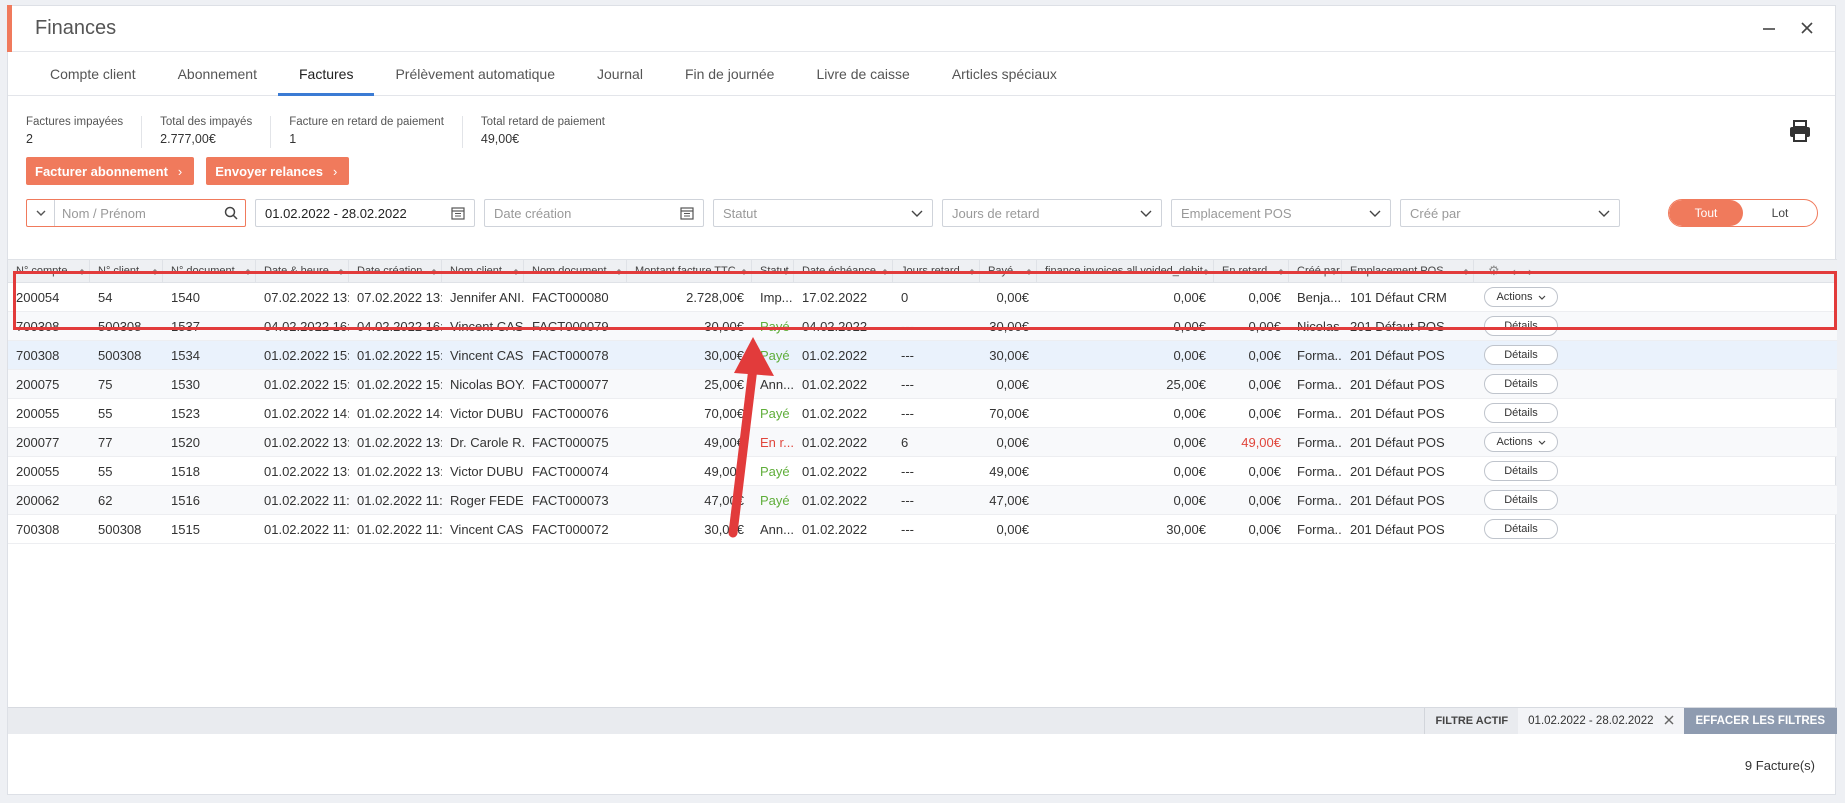  I want to click on toggle-all: Tout, so click(1706, 213).